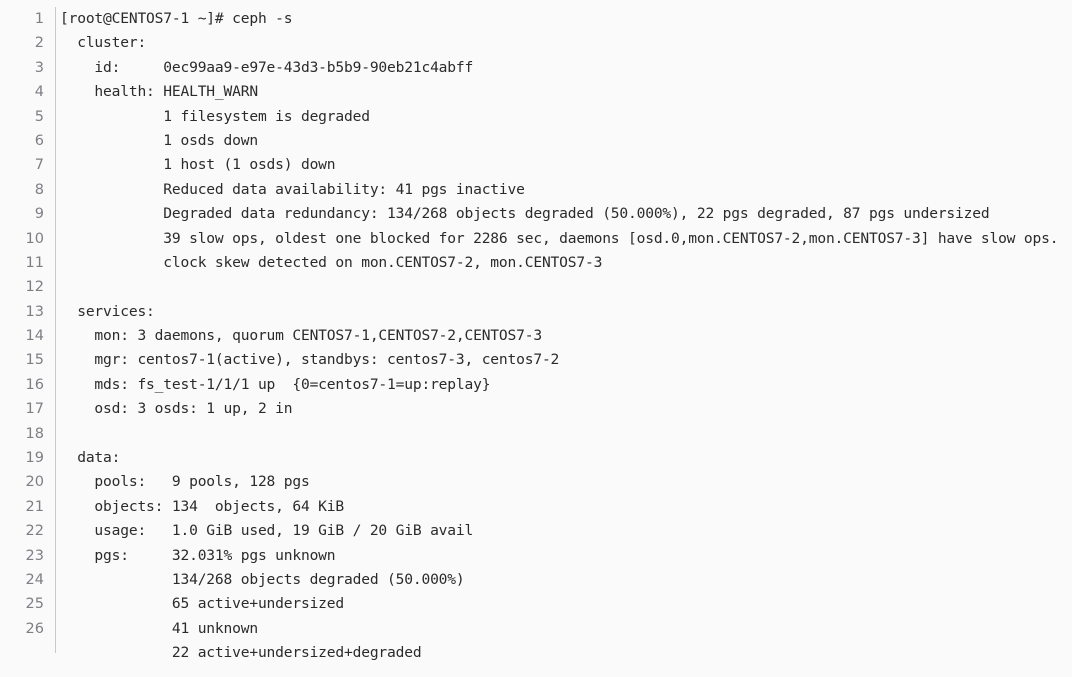 The image size is (1072, 677). Describe the element at coordinates (34, 311) in the screenshot. I see `line-number: 13` at that location.